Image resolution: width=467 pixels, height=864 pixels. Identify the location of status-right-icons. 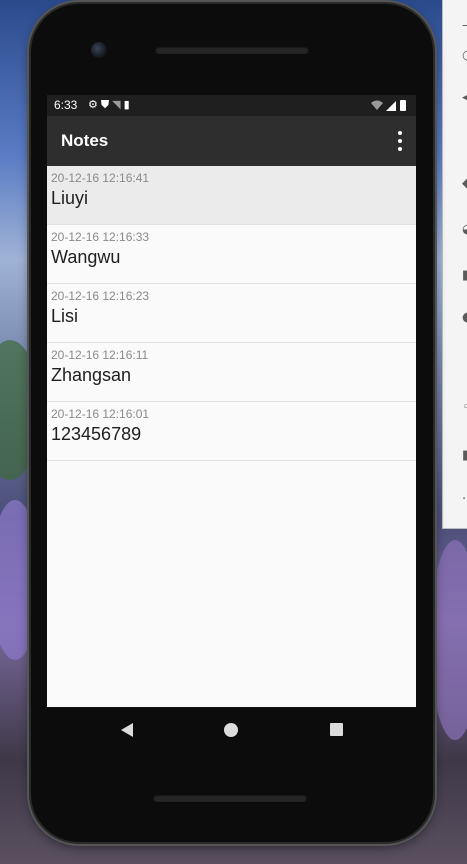
(390, 107).